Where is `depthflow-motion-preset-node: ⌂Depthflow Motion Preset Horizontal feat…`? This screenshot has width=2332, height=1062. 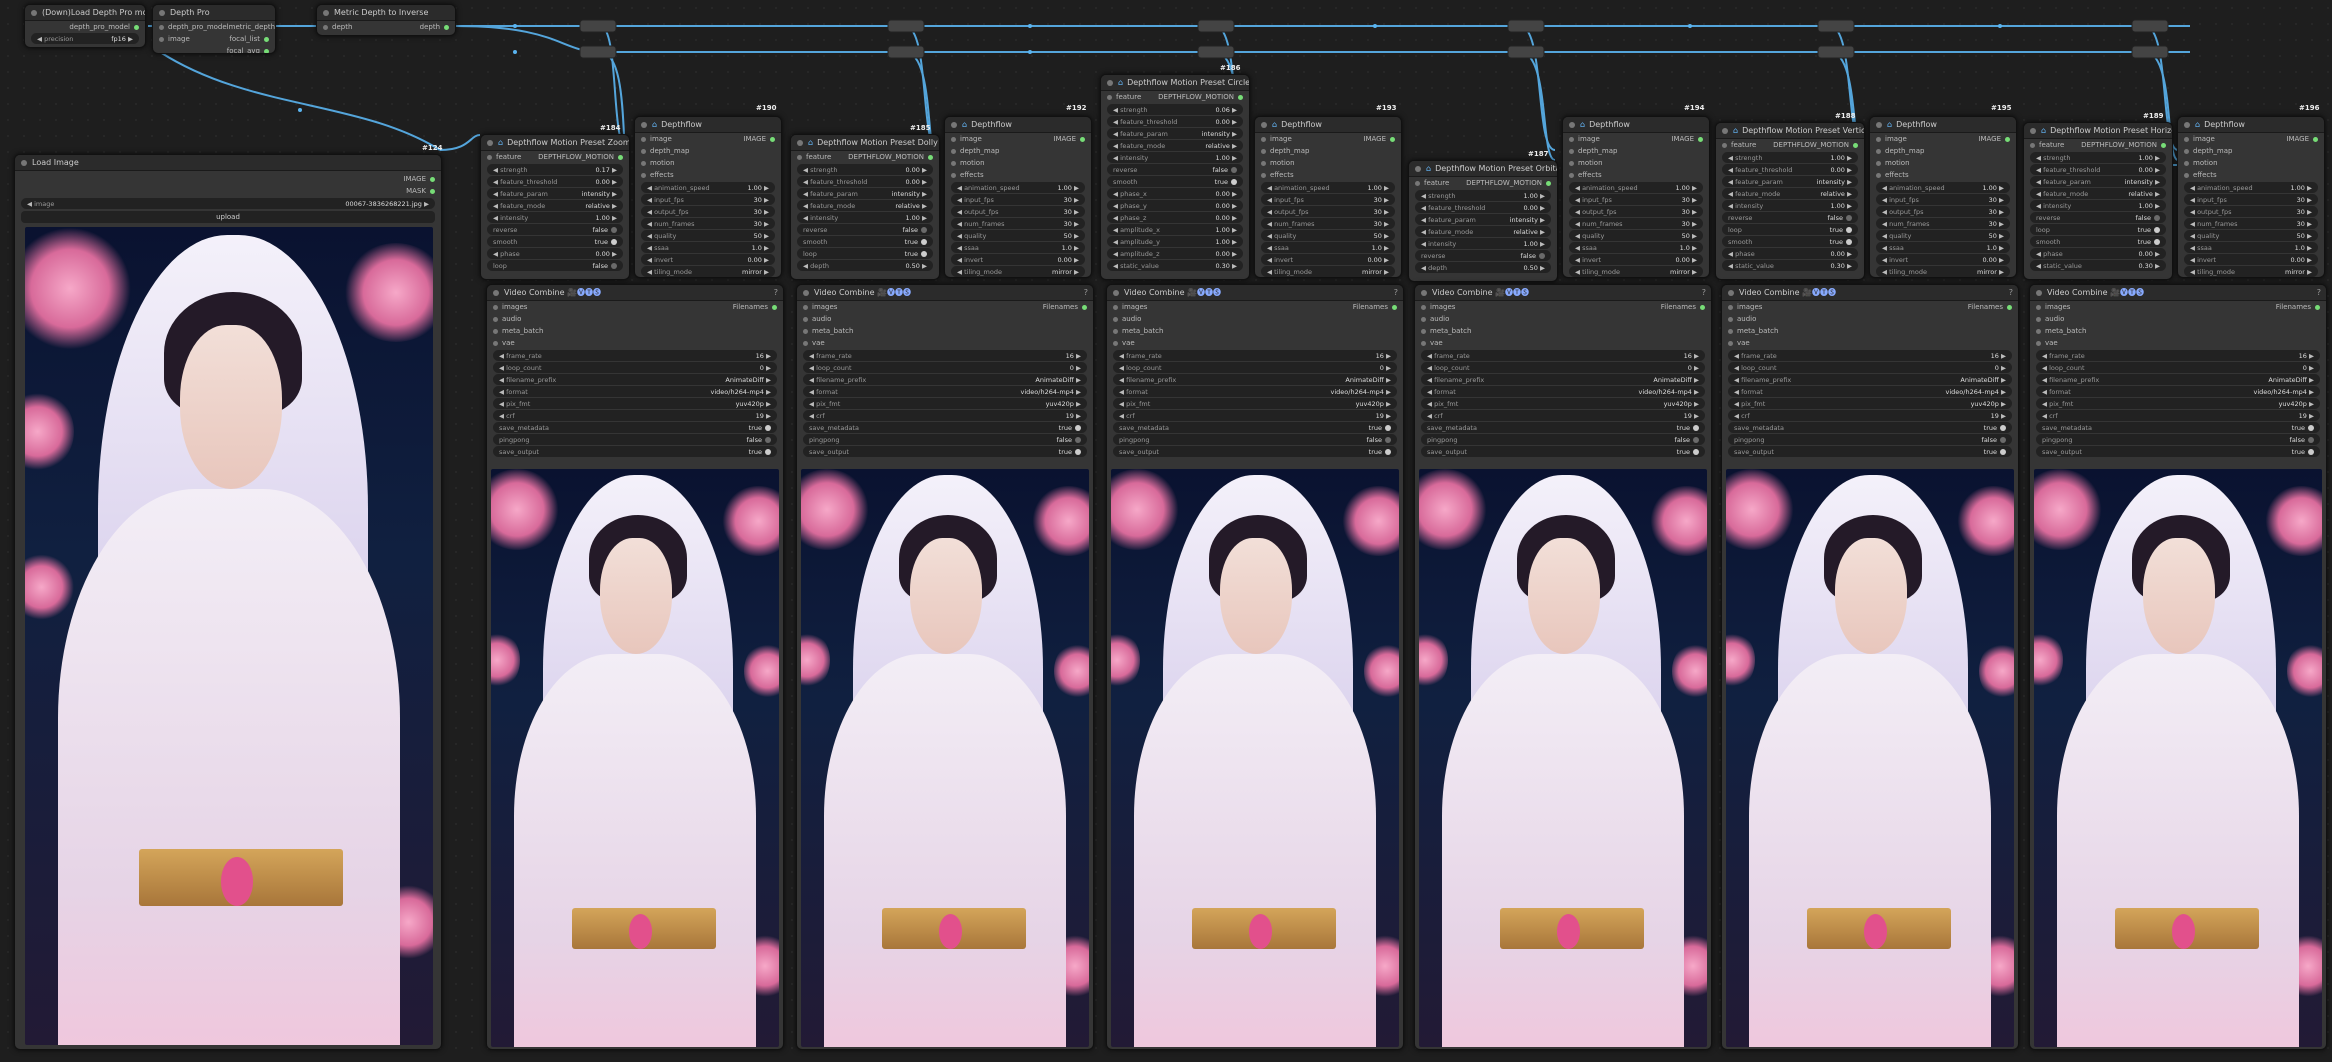 depthflow-motion-preset-node: ⌂Depthflow Motion Preset Horizontal feat… is located at coordinates (2098, 201).